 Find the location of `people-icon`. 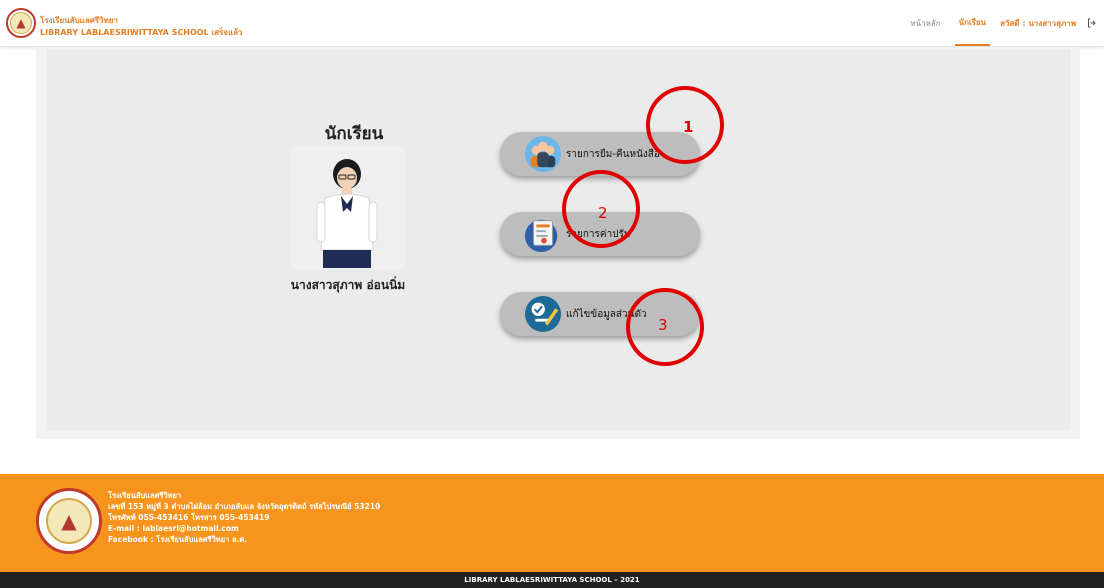

people-icon is located at coordinates (543, 154).